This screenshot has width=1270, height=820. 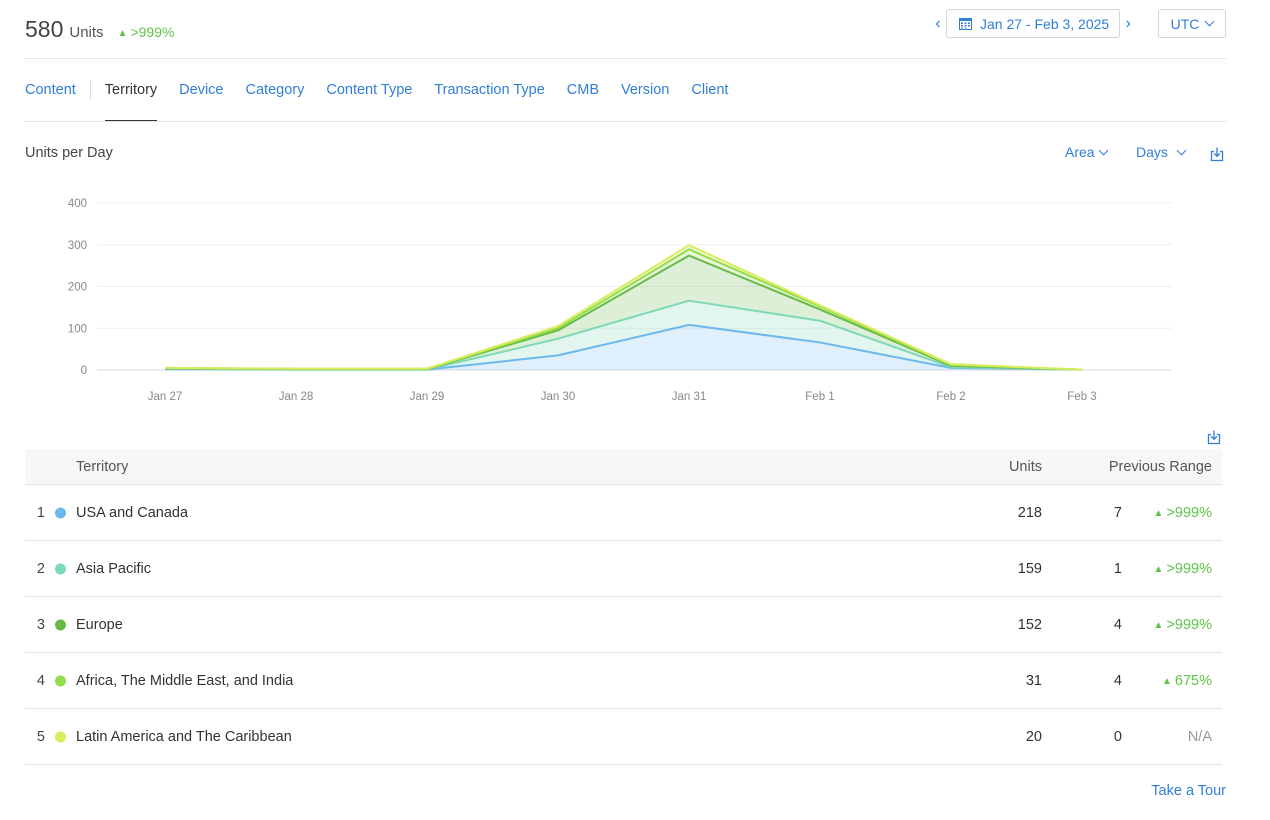 I want to click on chart-type-value: Area, so click(x=1080, y=152).